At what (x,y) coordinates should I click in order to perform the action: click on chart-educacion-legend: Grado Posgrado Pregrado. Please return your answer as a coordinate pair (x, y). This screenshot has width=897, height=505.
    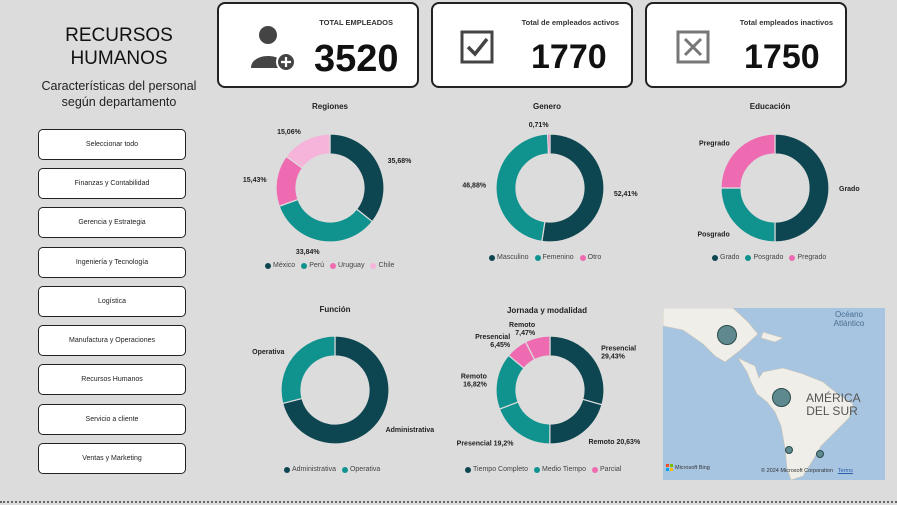
    Looking at the image, I should click on (769, 257).